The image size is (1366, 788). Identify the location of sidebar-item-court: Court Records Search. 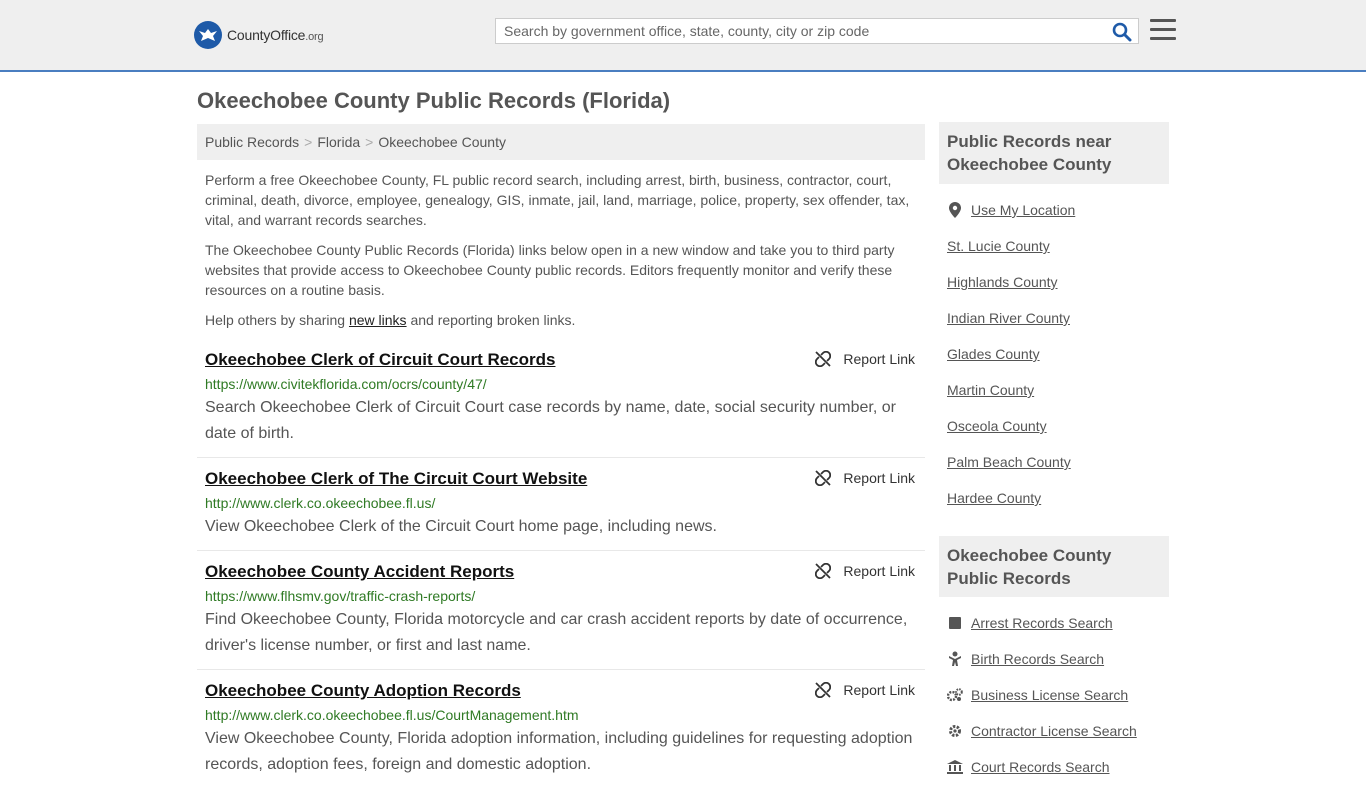
(1042, 767).